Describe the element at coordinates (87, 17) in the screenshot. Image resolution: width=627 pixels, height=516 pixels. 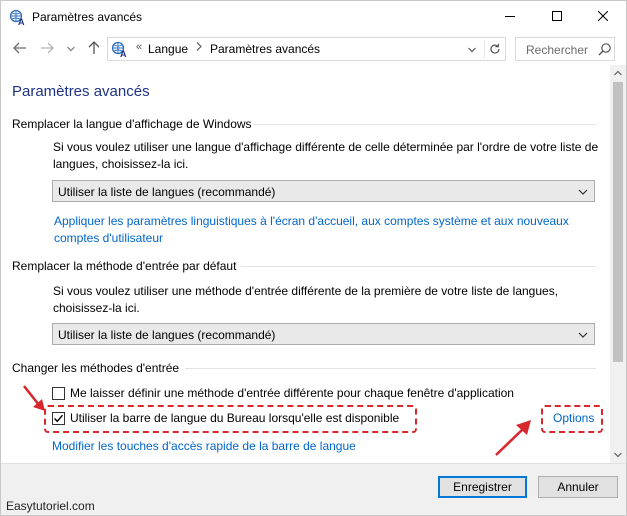
I see `window-title: Paramètres avancés` at that location.